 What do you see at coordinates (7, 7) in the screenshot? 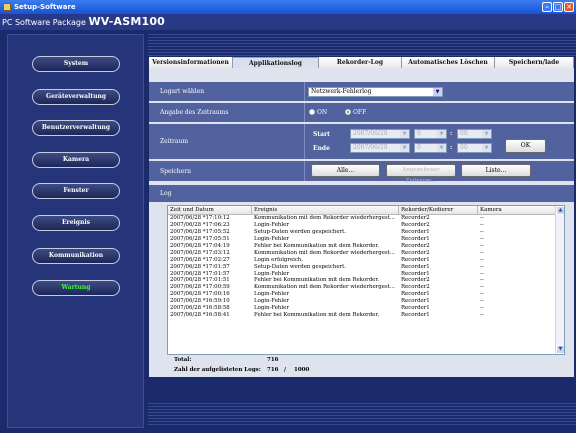
I see `app-icon` at bounding box center [7, 7].